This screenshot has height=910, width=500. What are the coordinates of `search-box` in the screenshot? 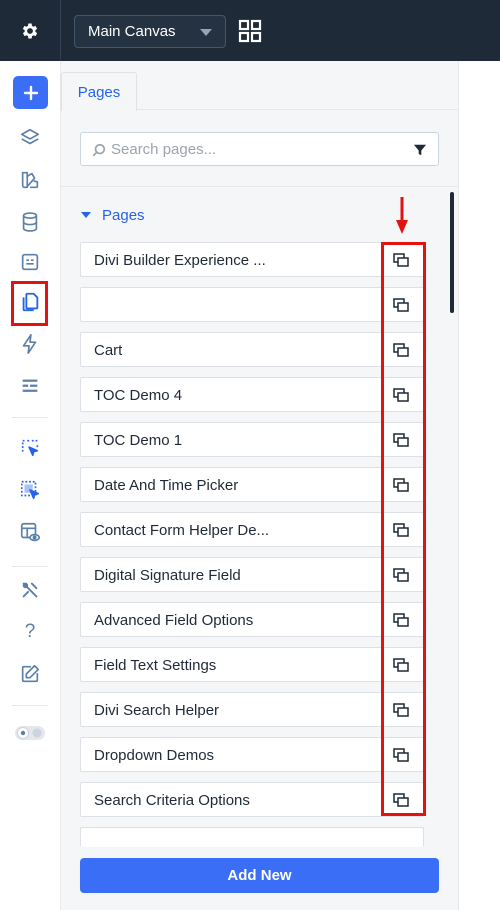 It's located at (259, 149).